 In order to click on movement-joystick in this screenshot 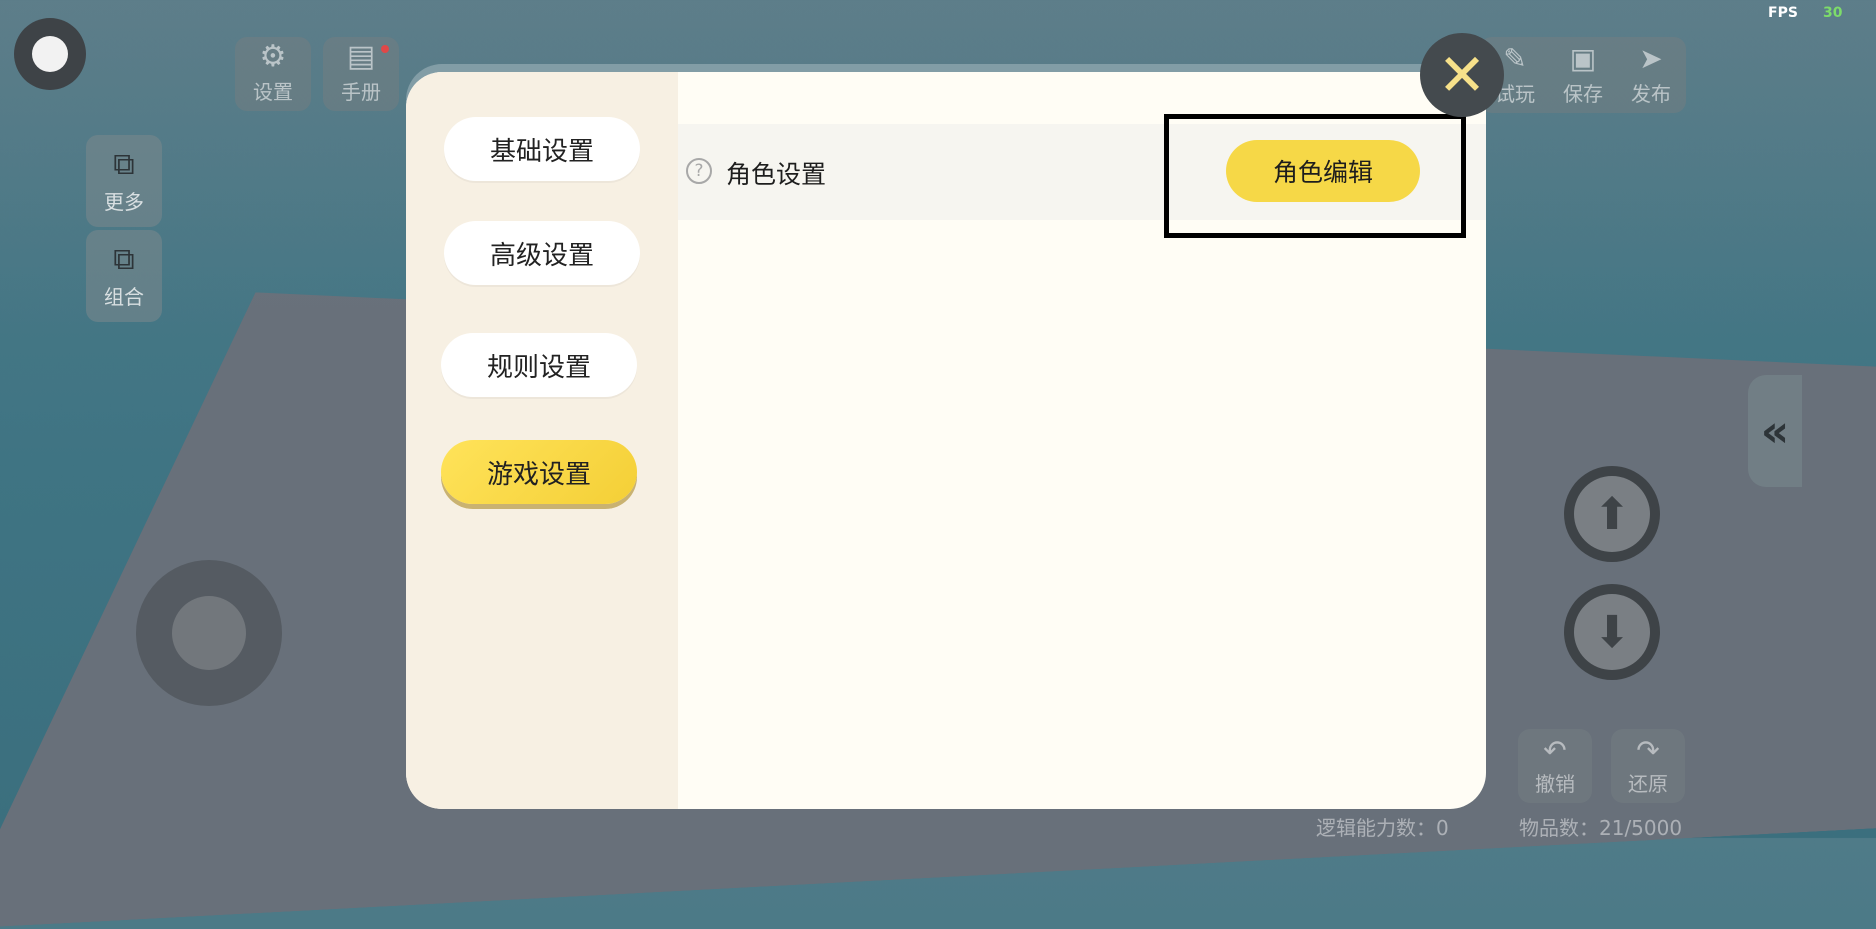, I will do `click(209, 633)`.